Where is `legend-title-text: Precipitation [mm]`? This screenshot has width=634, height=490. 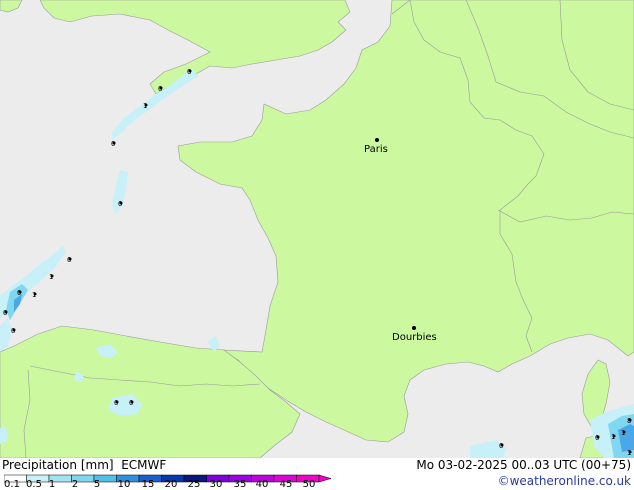 legend-title-text: Precipitation [mm] is located at coordinates (58, 465).